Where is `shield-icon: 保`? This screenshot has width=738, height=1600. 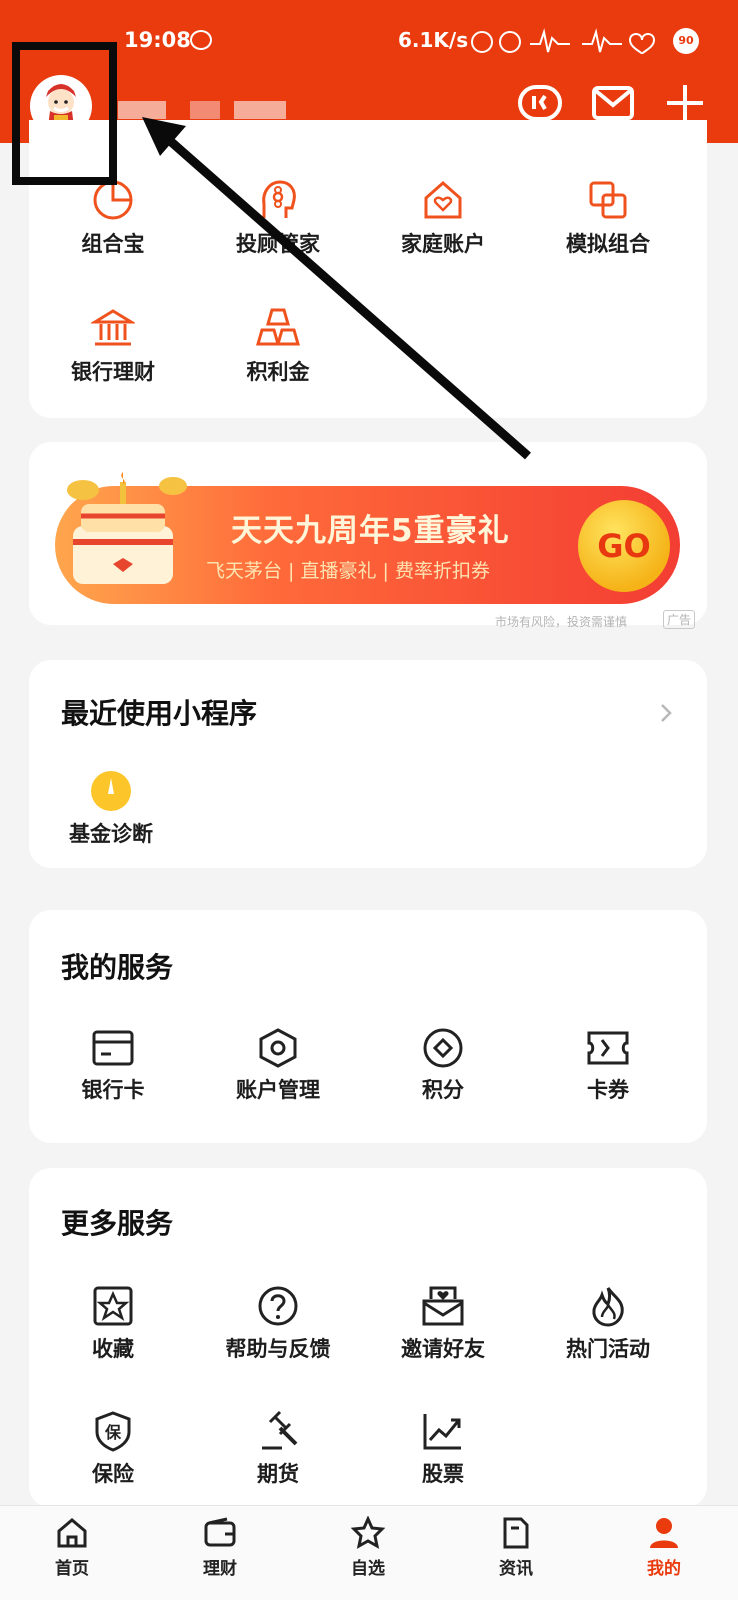
shield-icon: 保 is located at coordinates (113, 1431).